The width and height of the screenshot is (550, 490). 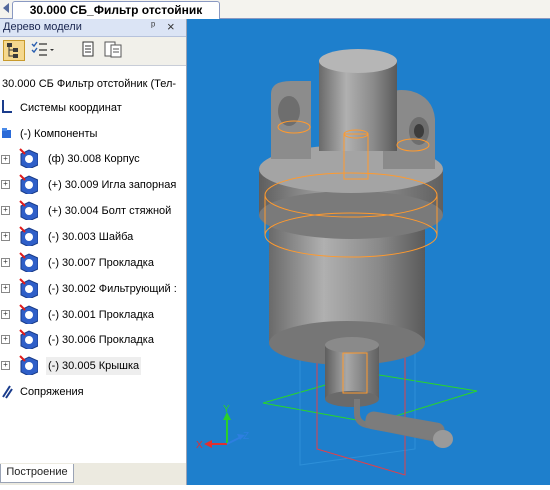 What do you see at coordinates (199, 445) in the screenshot?
I see `axis-x-label: X` at bounding box center [199, 445].